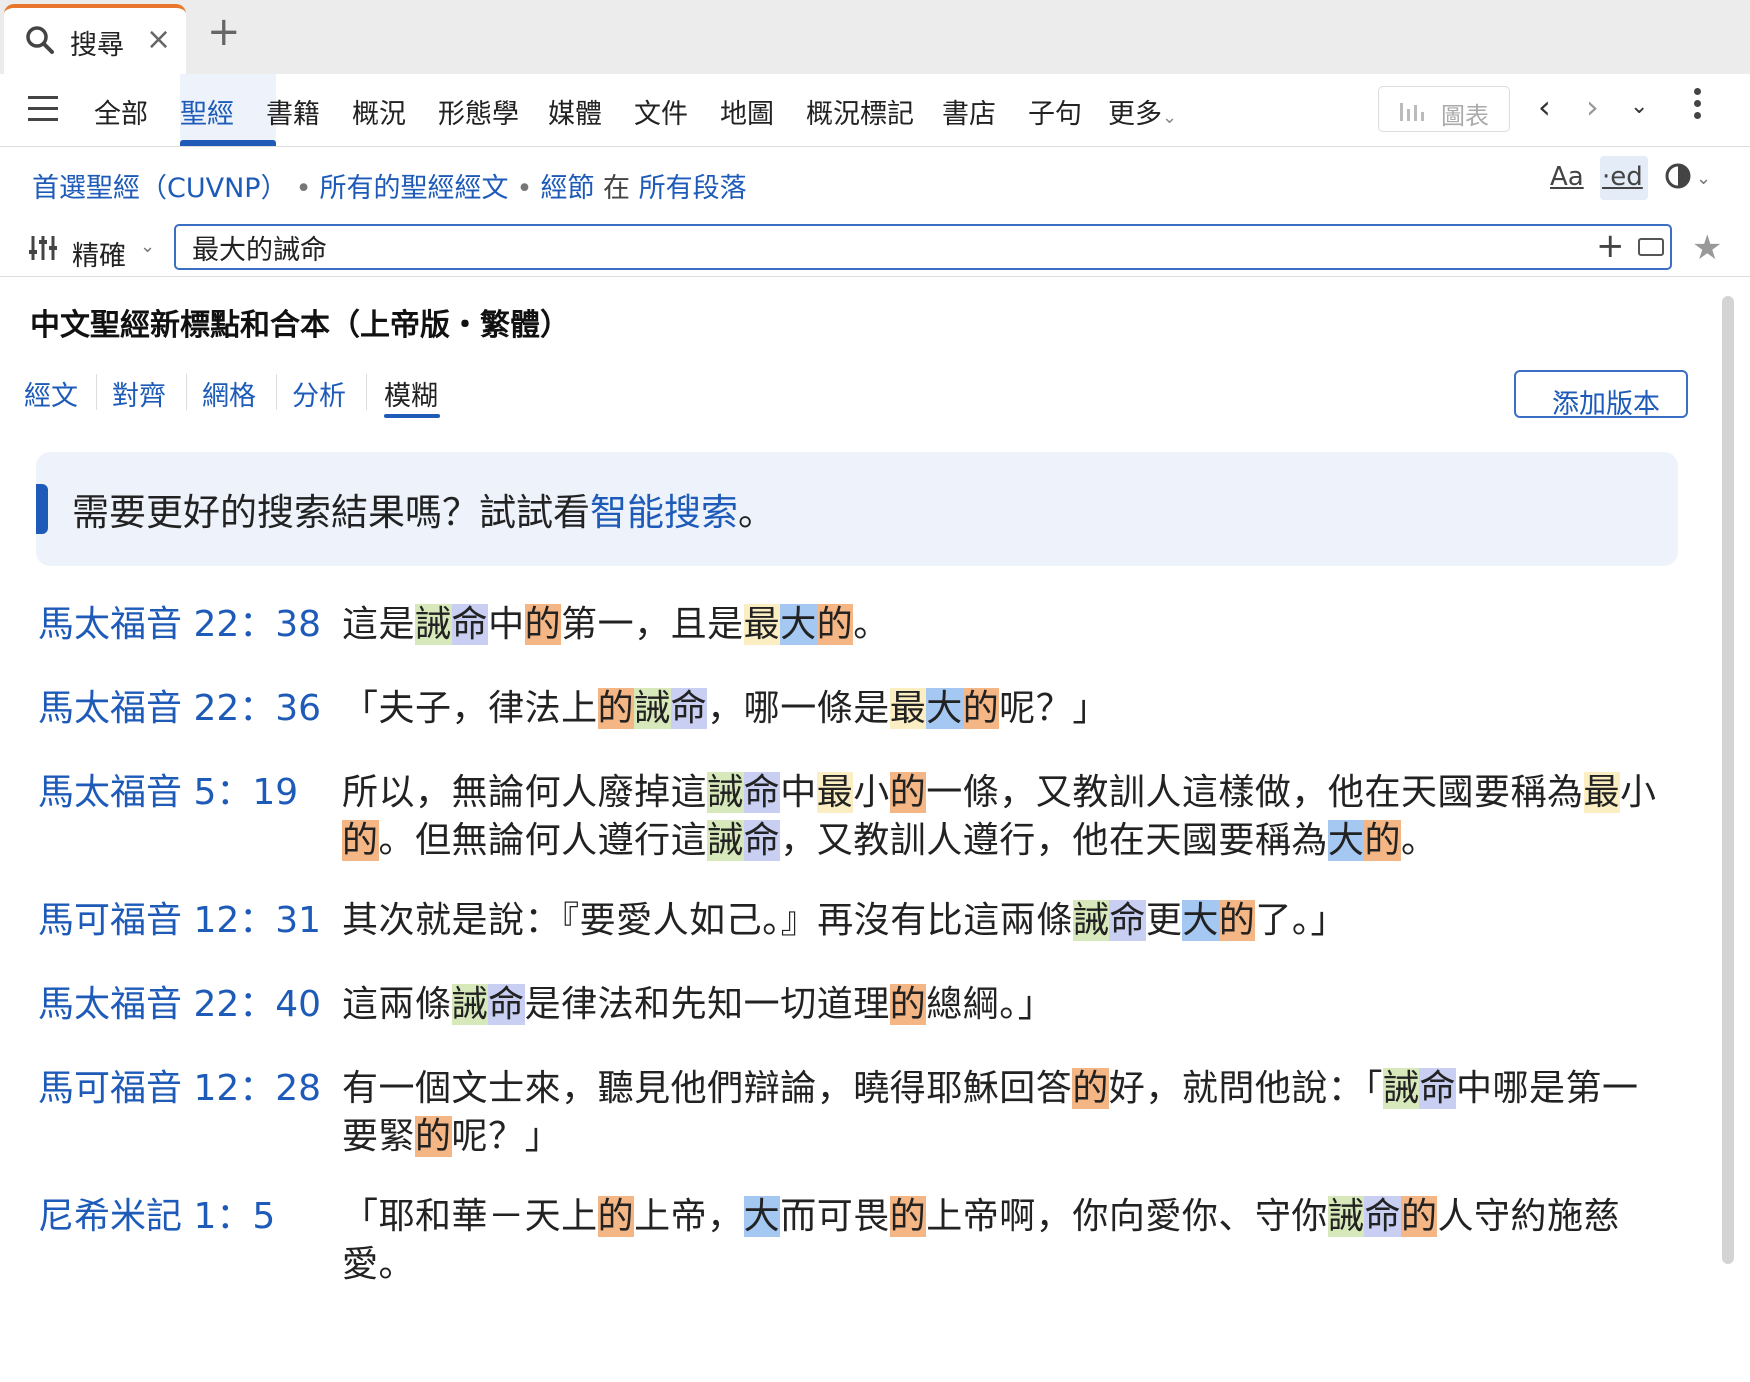  I want to click on filter-sliders-icon, so click(43, 250).